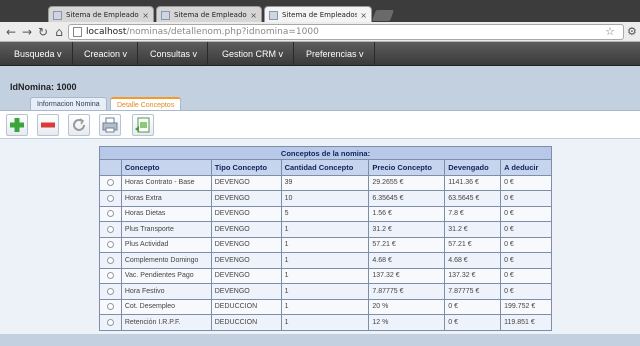  What do you see at coordinates (106, 54) in the screenshot?
I see `menu-creacion: Creacion v` at bounding box center [106, 54].